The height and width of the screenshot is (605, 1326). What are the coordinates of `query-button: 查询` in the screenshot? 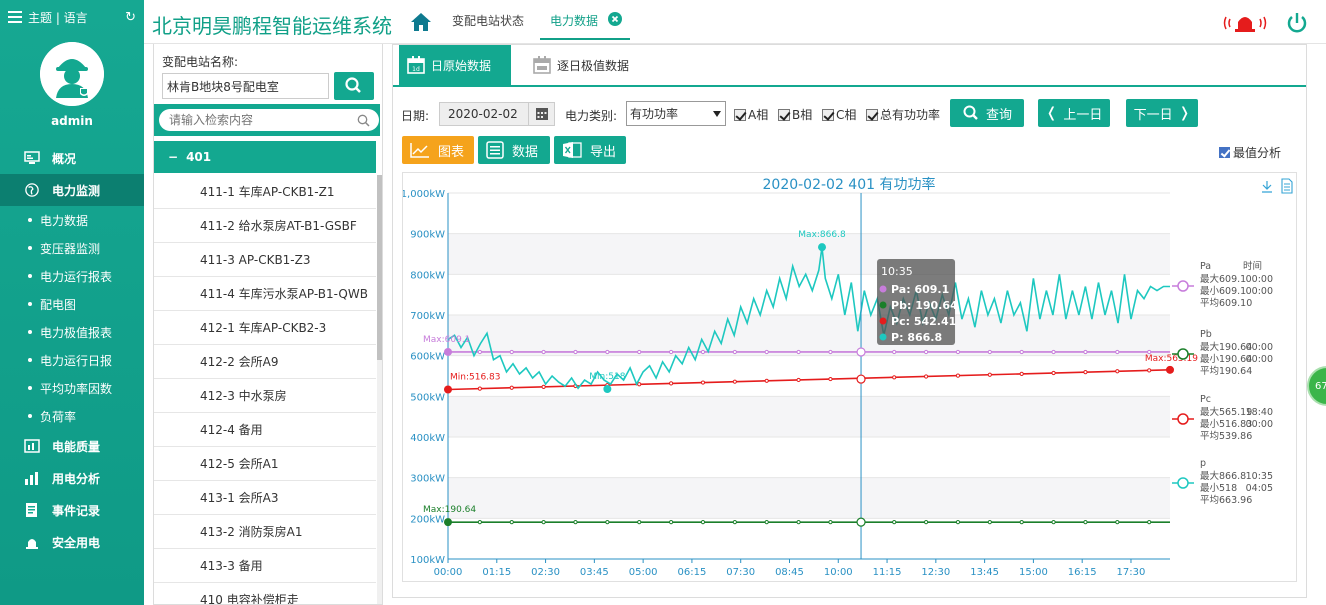 It's located at (987, 113).